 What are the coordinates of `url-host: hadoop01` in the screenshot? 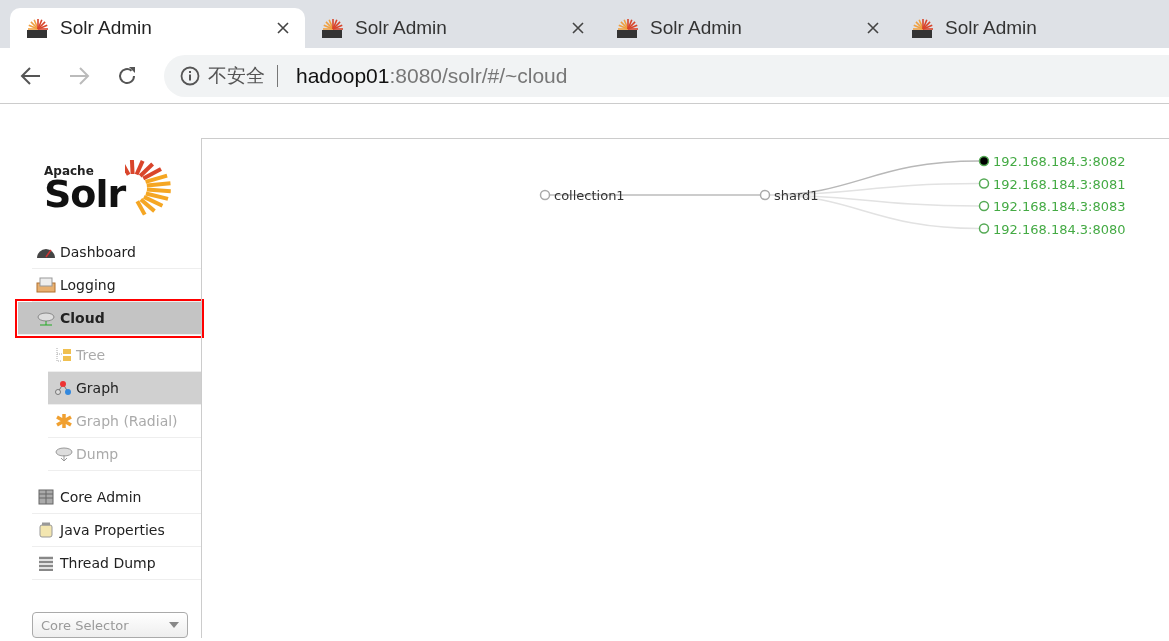 It's located at (343, 75).